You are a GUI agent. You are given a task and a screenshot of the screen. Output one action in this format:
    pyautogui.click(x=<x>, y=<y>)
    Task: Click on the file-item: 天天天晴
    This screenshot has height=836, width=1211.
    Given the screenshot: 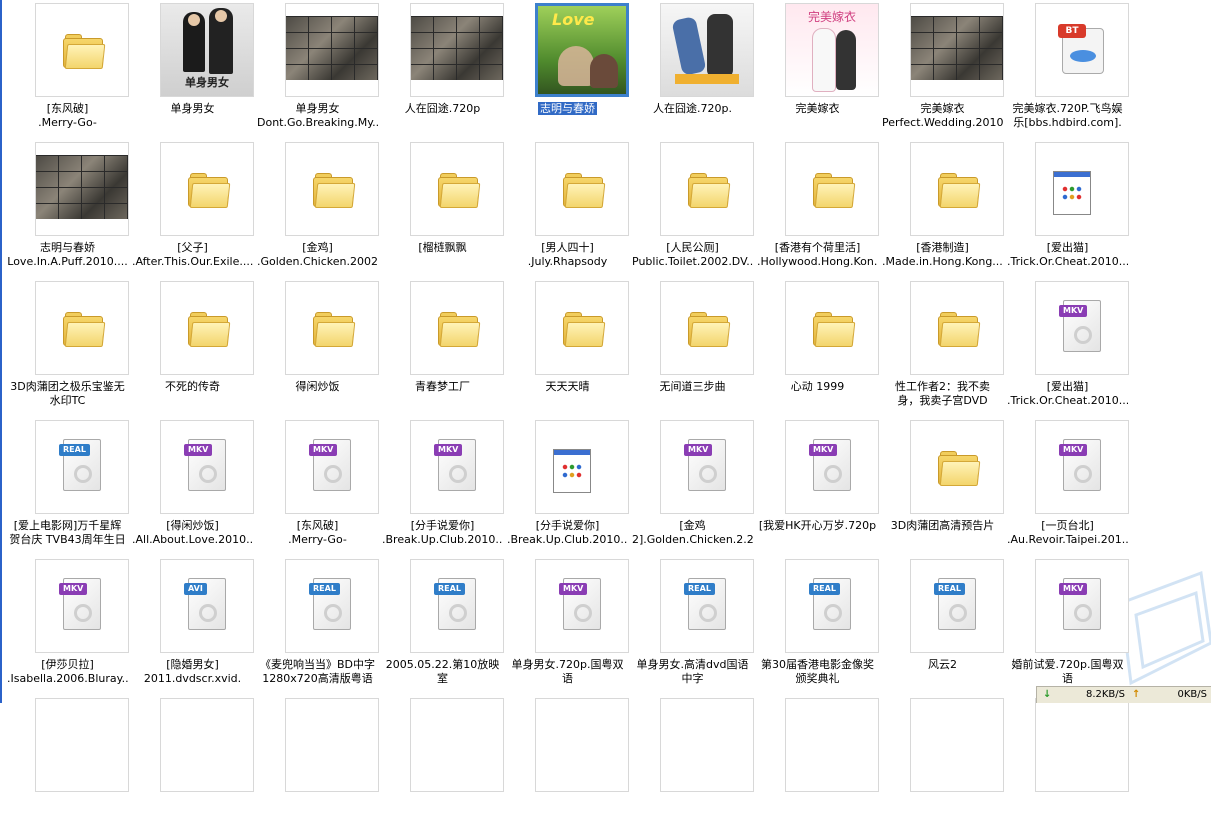 What is the action you would take?
    pyautogui.click(x=567, y=349)
    